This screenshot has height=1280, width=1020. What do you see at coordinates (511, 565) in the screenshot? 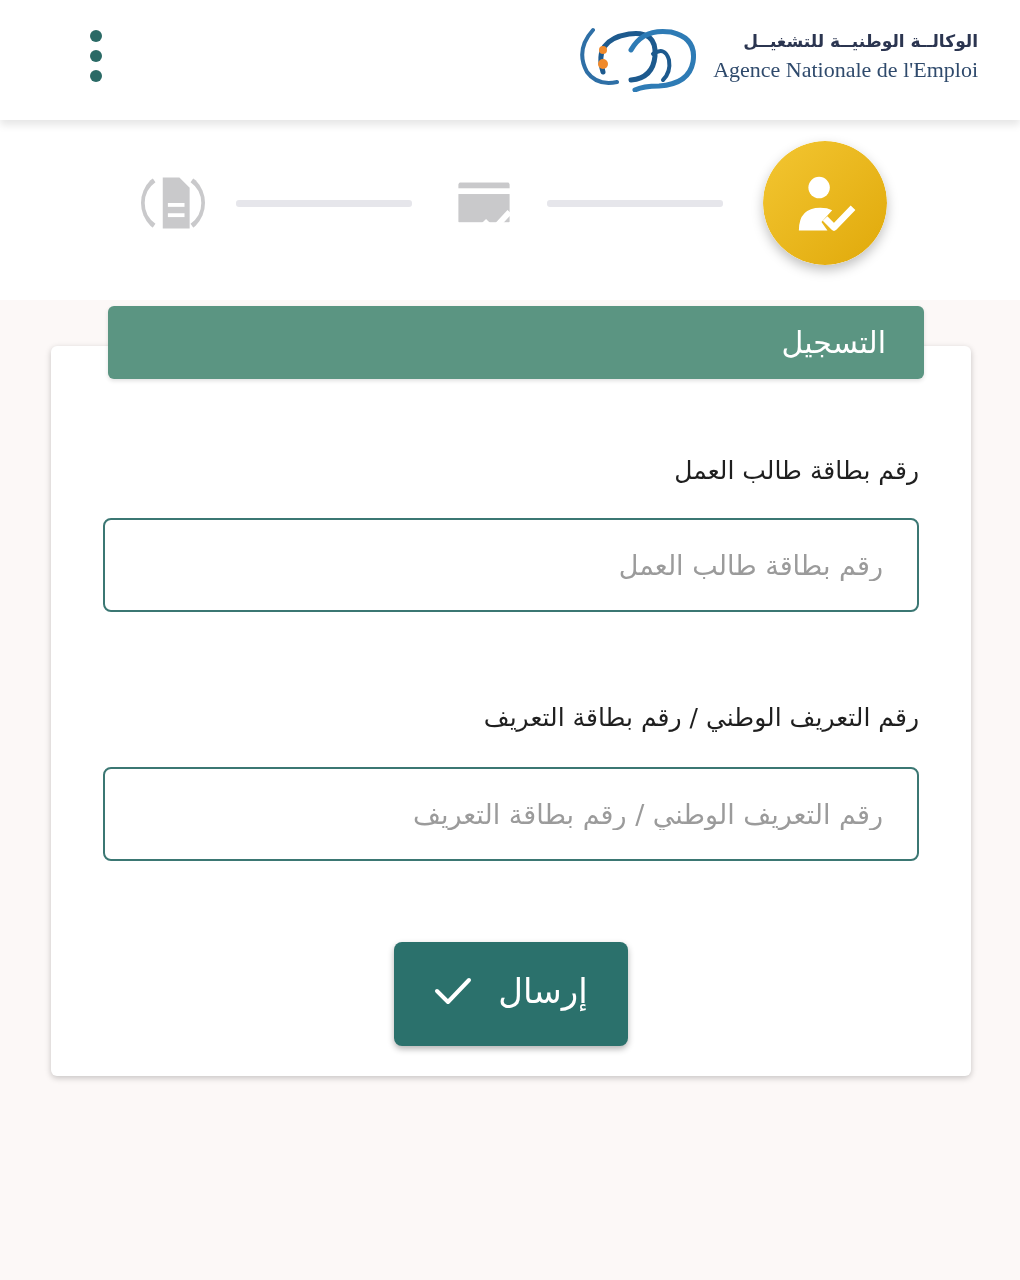
I see `input-field: رقم بطاقة طالب العمل` at bounding box center [511, 565].